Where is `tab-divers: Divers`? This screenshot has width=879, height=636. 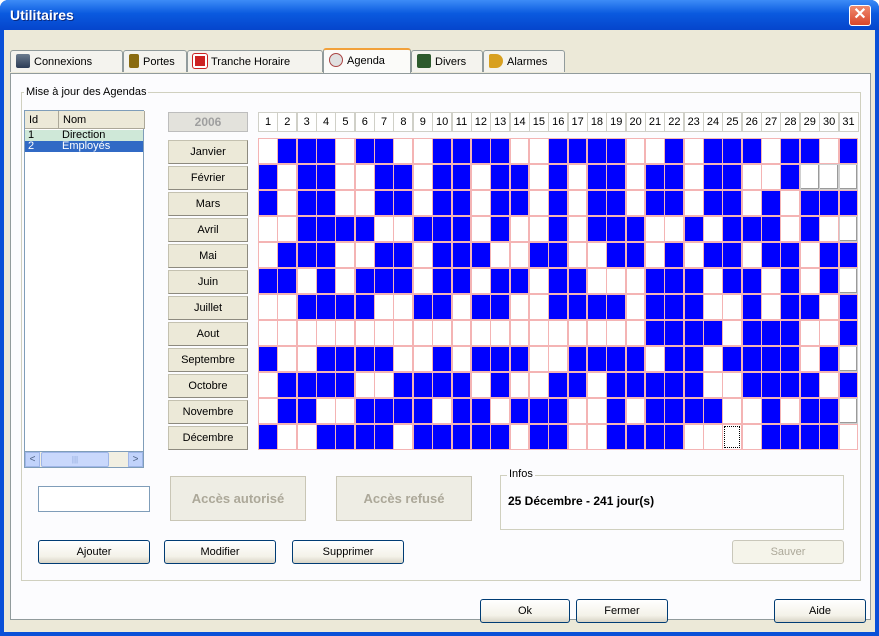 tab-divers: Divers is located at coordinates (447, 61).